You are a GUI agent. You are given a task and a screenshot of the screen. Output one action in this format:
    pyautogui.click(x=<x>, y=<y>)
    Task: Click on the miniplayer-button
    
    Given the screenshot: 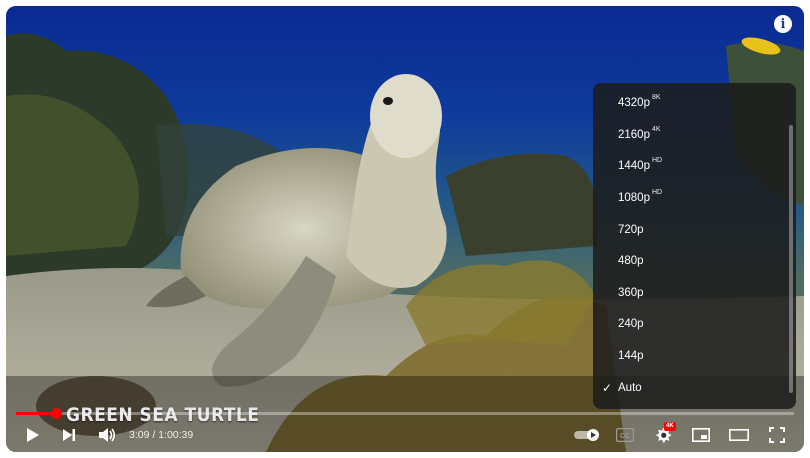 What is the action you would take?
    pyautogui.click(x=701, y=435)
    